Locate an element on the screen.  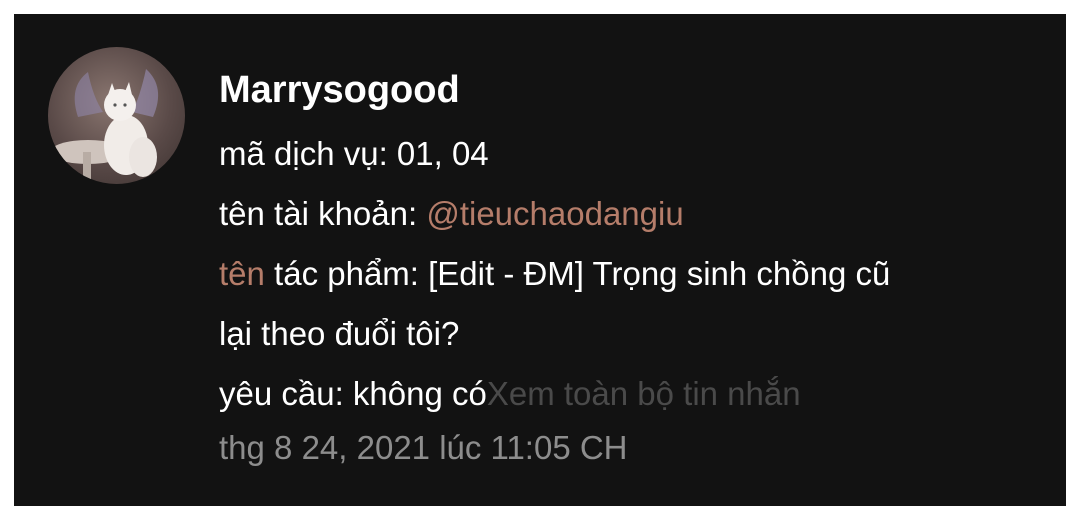
hashtag-link: tên is located at coordinates (242, 273).